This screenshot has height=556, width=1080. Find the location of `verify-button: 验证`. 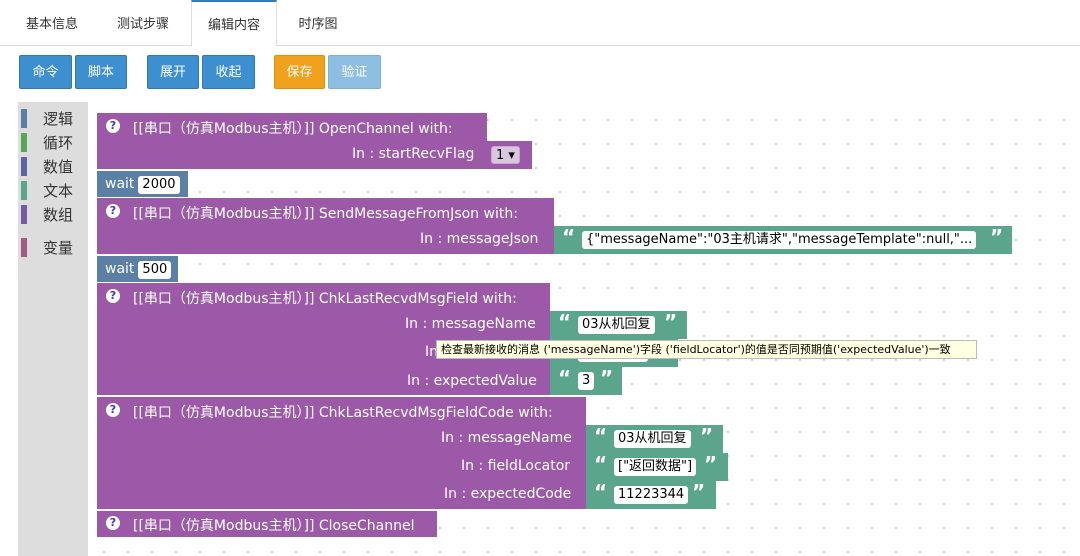

verify-button: 验证 is located at coordinates (354, 72).